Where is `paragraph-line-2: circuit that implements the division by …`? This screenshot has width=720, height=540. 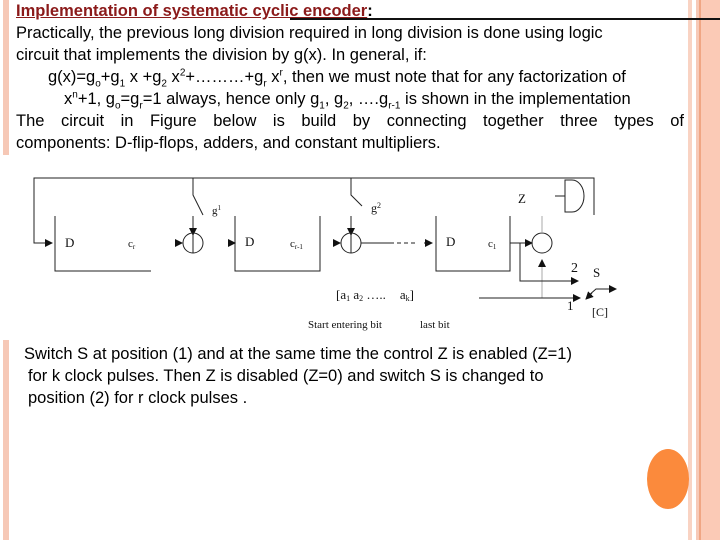 paragraph-line-2: circuit that implements the division by … is located at coordinates (221, 55).